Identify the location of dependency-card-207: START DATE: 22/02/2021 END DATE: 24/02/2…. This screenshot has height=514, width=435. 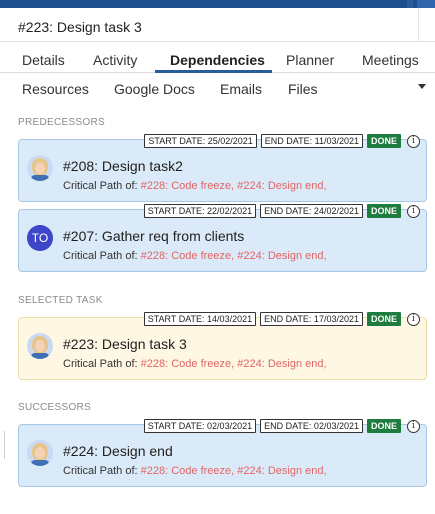
(222, 238).